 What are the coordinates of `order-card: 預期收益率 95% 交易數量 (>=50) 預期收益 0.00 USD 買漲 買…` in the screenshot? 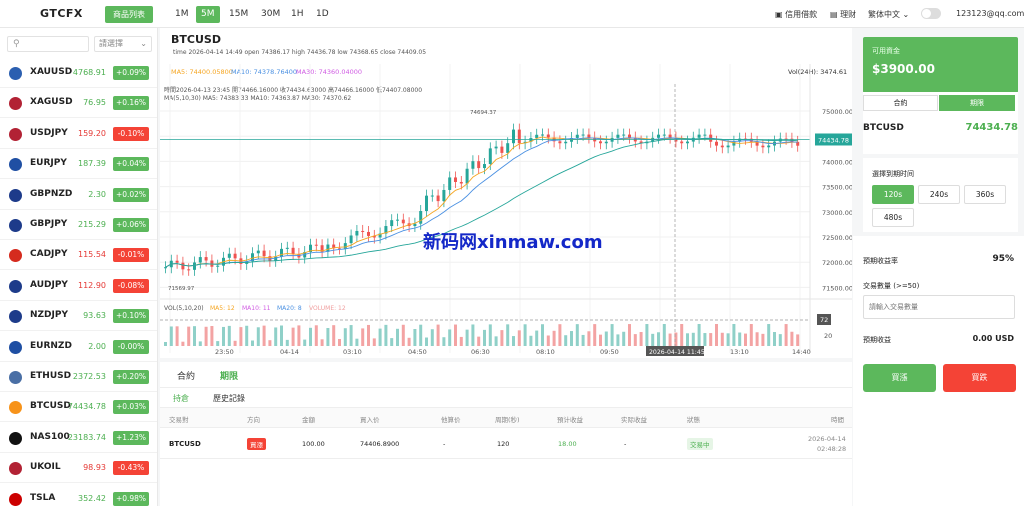 It's located at (938, 371).